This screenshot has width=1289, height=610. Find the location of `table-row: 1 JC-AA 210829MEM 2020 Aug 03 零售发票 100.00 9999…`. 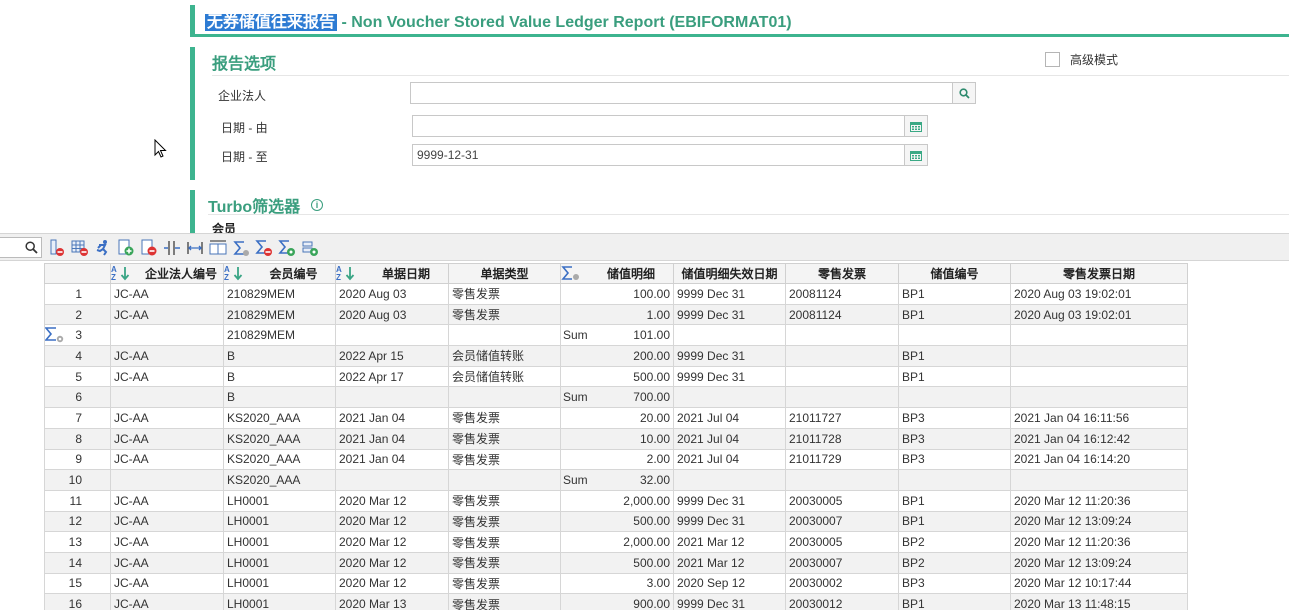

table-row: 1 JC-AA 210829MEM 2020 Aug 03 零售发票 100.00 9999… is located at coordinates (616, 294).